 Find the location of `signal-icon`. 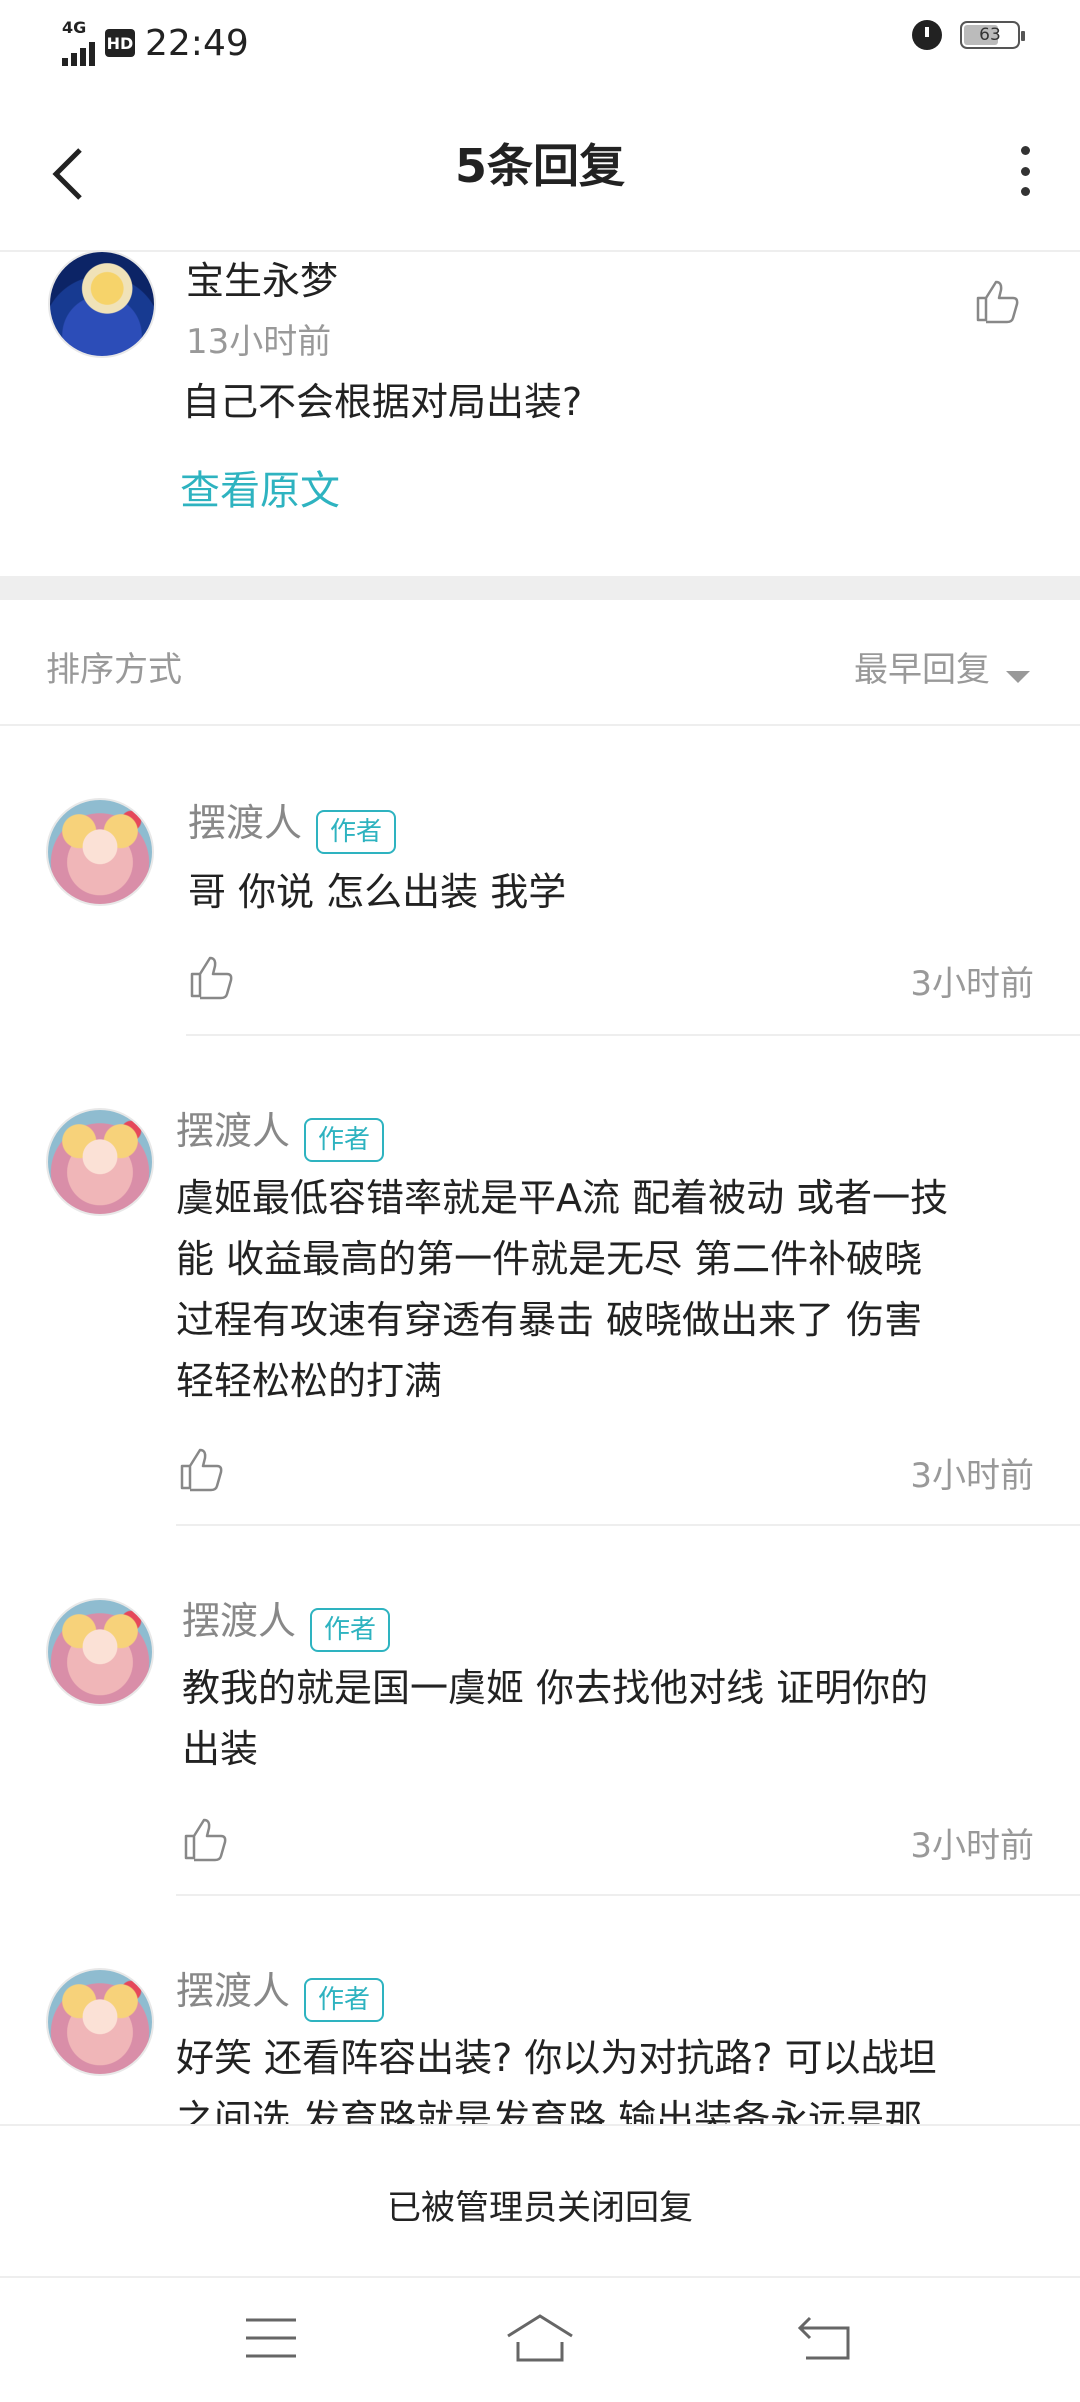

signal-icon is located at coordinates (78, 51).